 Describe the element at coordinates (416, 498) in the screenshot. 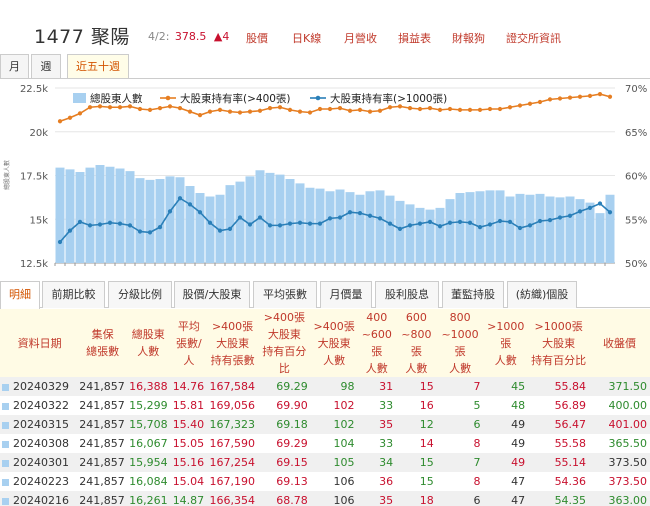

I see `cell-c600: 18` at that location.